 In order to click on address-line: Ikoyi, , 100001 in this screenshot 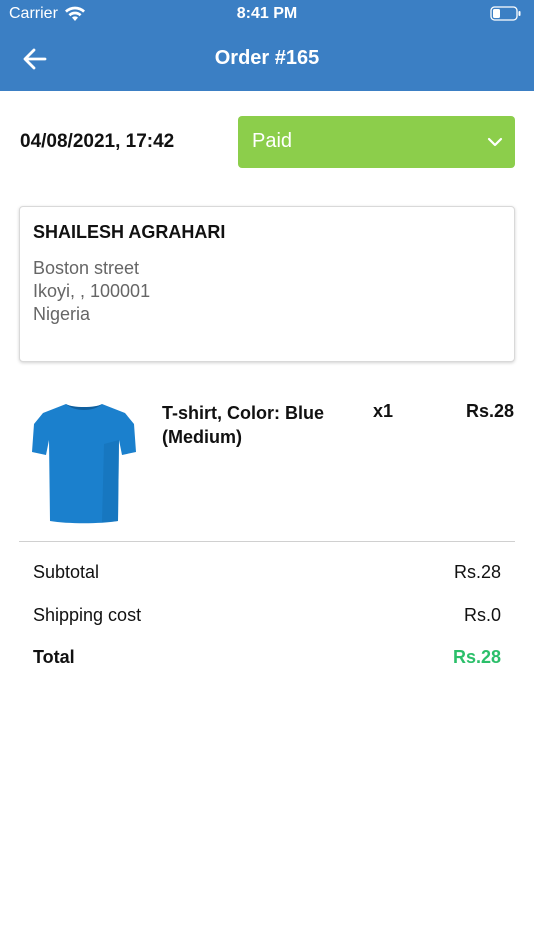, I will do `click(92, 291)`.